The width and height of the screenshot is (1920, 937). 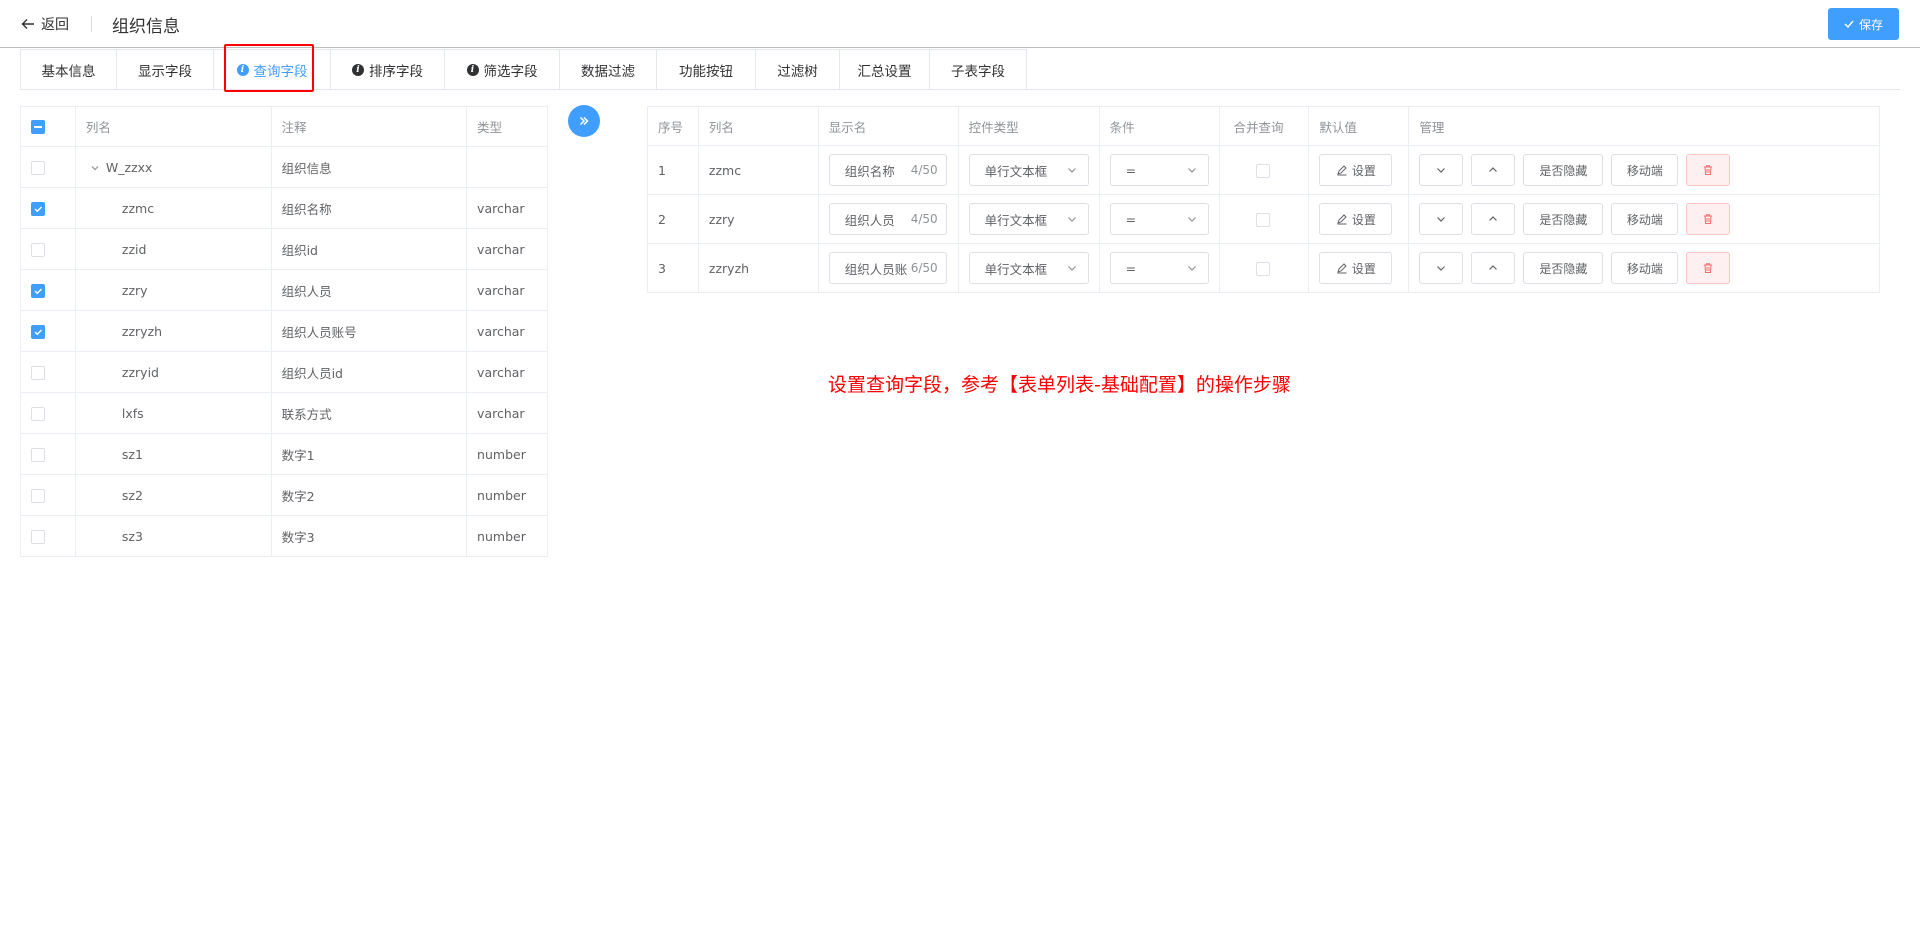 I want to click on field-comment: 联系方式, so click(x=369, y=413).